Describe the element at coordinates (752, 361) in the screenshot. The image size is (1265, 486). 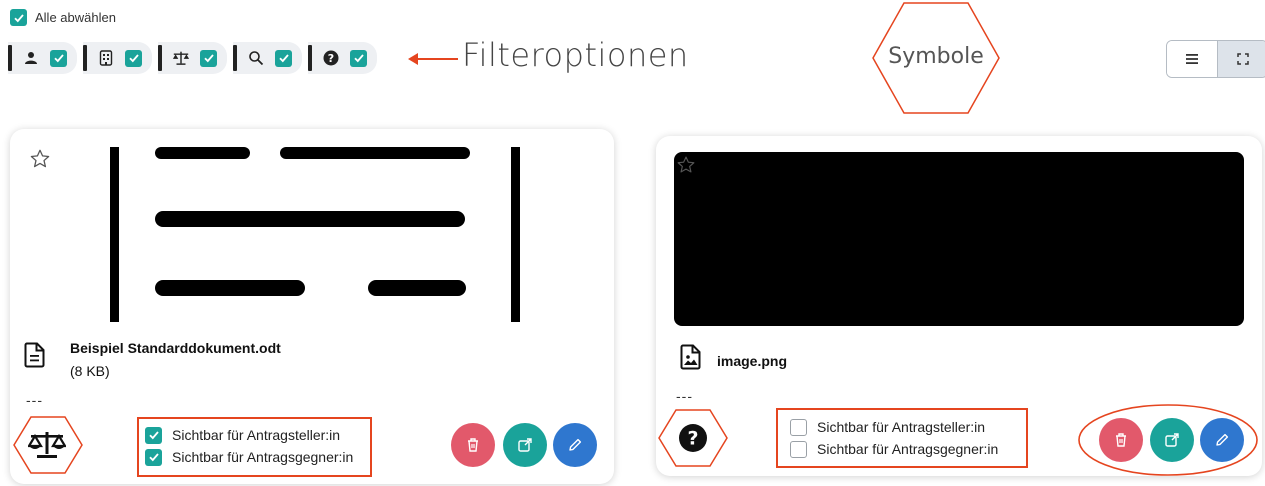
I see `file-name: image.png` at that location.